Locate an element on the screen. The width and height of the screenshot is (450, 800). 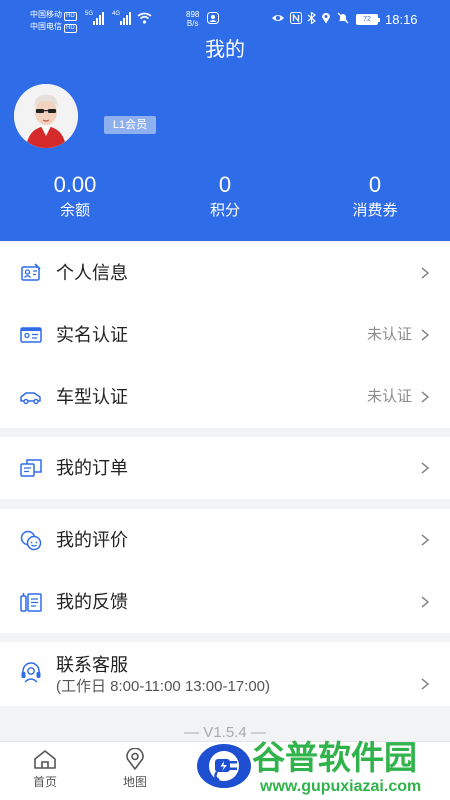
menu-item-label: 个人信息 is located at coordinates (92, 273).